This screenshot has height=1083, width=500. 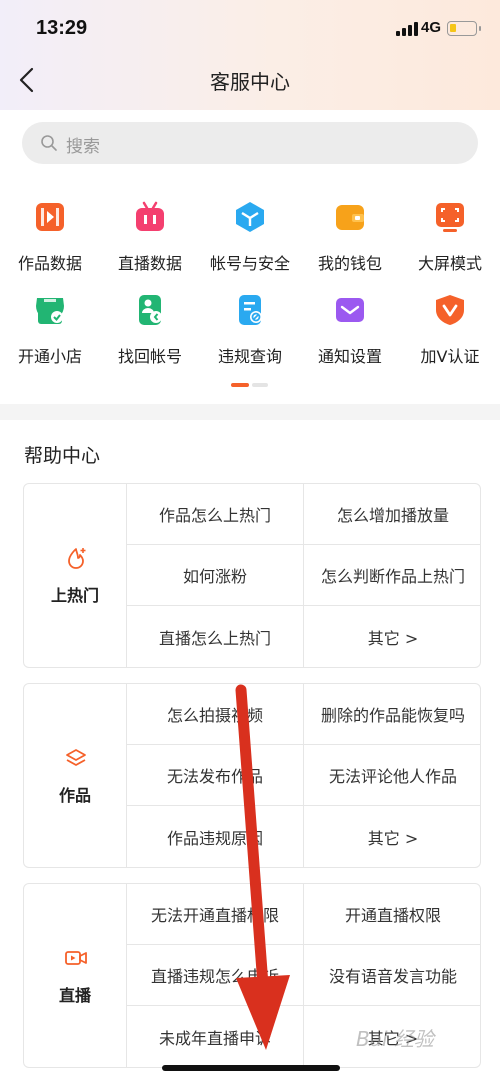 I want to click on shortcut-open-shop: 开通小店, so click(x=50, y=330).